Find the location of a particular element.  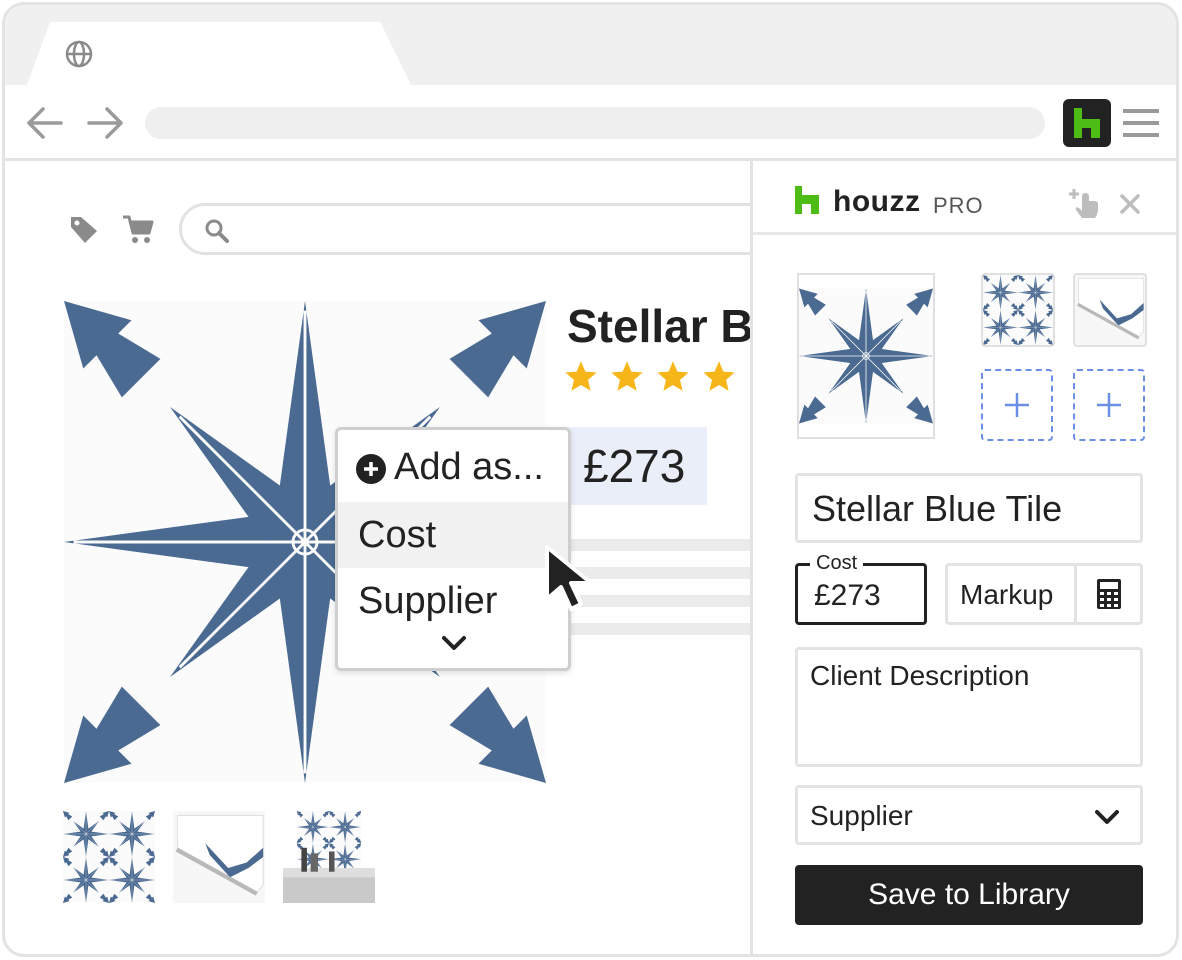

product-name-field: Stellar Blue Tile is located at coordinates (969, 508).